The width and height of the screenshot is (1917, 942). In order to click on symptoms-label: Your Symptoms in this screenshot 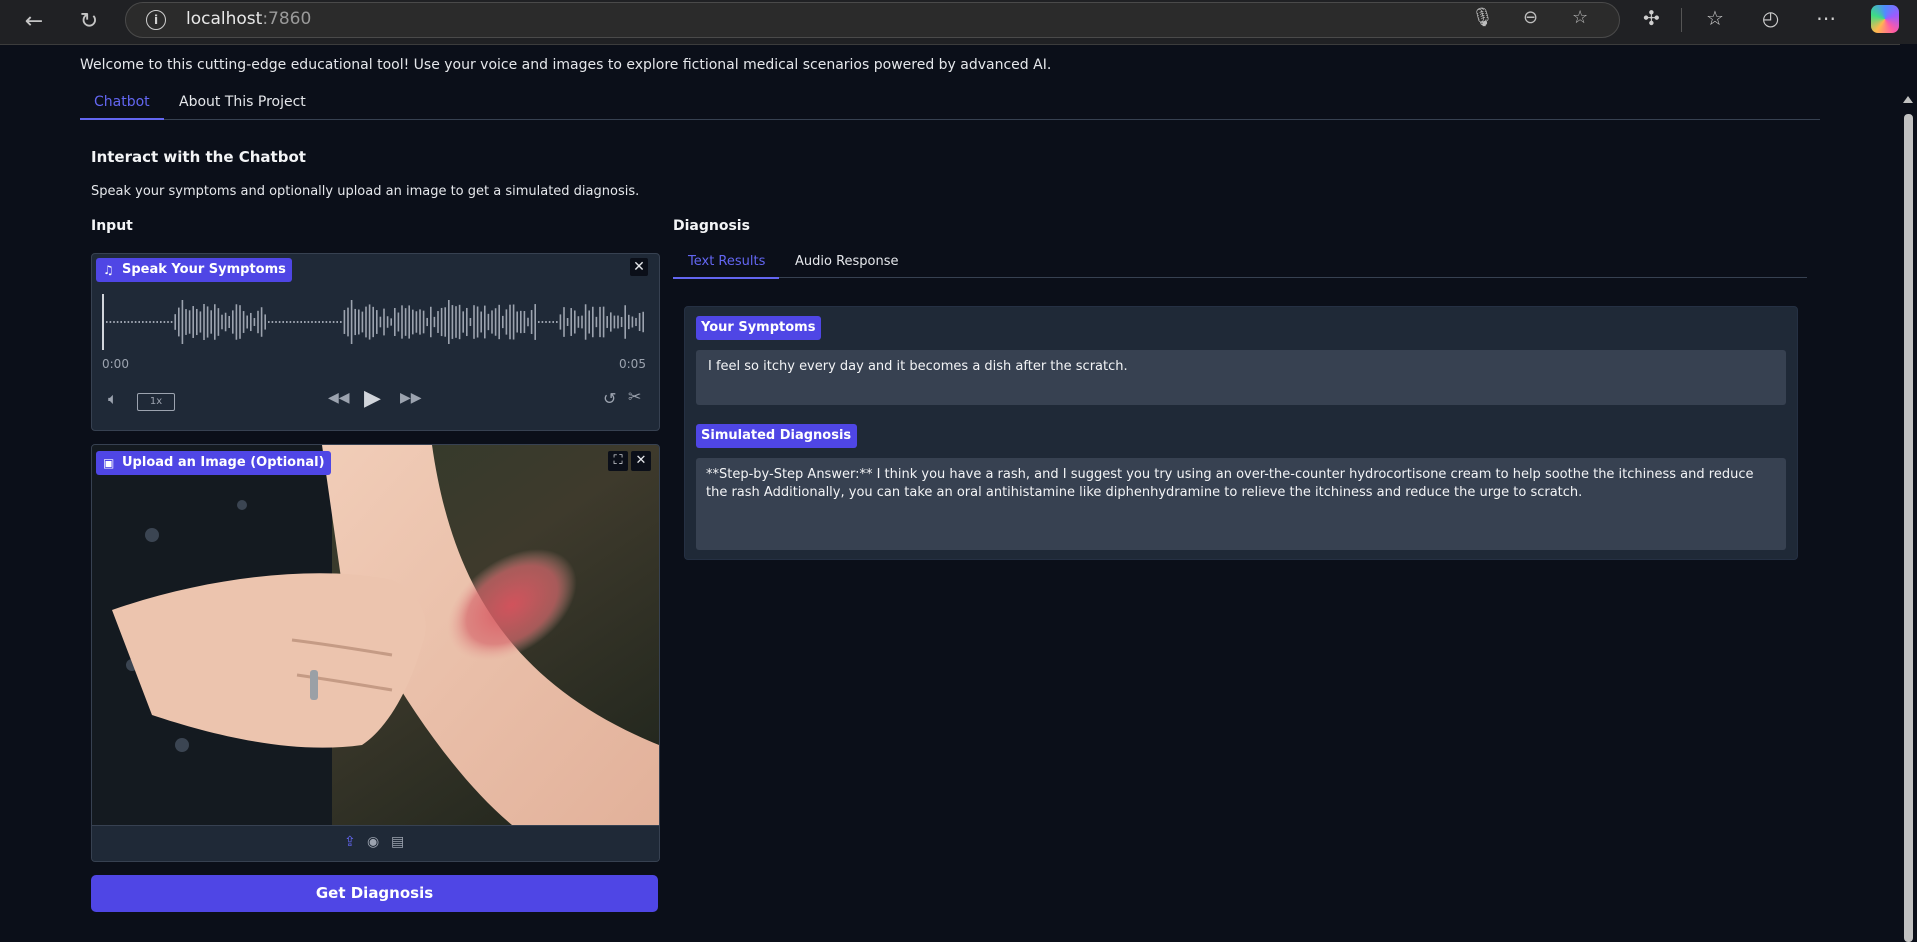, I will do `click(759, 328)`.